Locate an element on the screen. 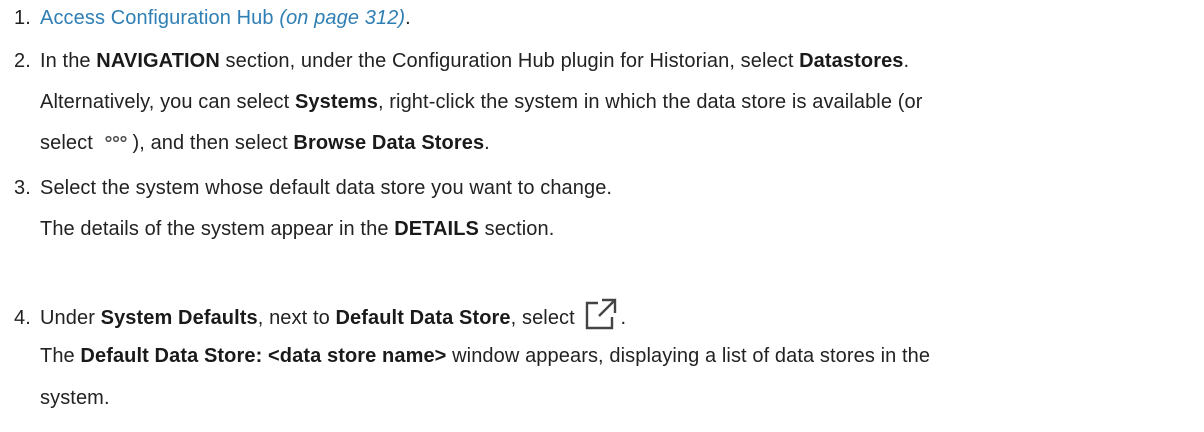  step-text: section. is located at coordinates (516, 229).